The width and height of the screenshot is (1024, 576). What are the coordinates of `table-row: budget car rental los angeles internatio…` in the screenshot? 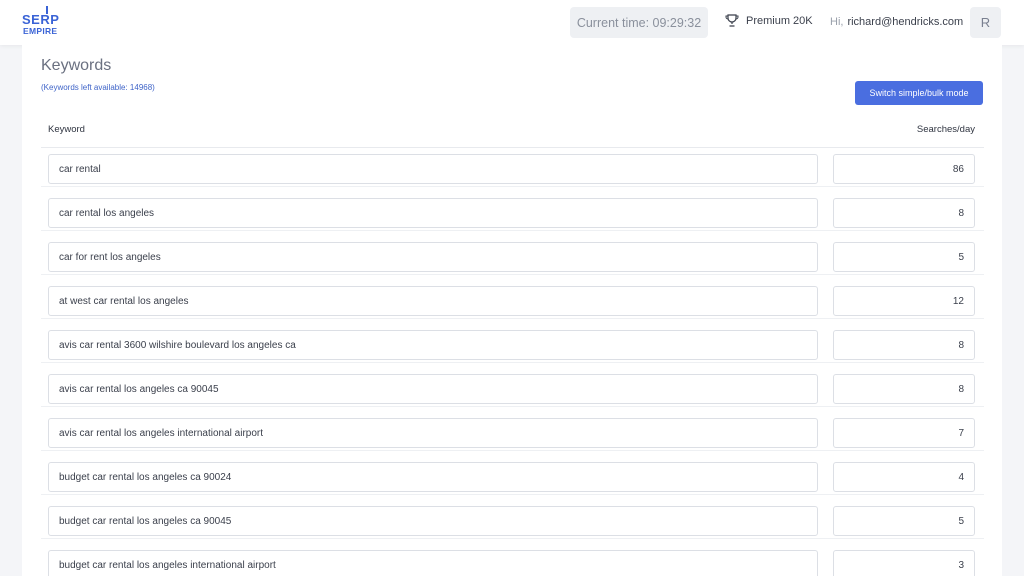 It's located at (512, 559).